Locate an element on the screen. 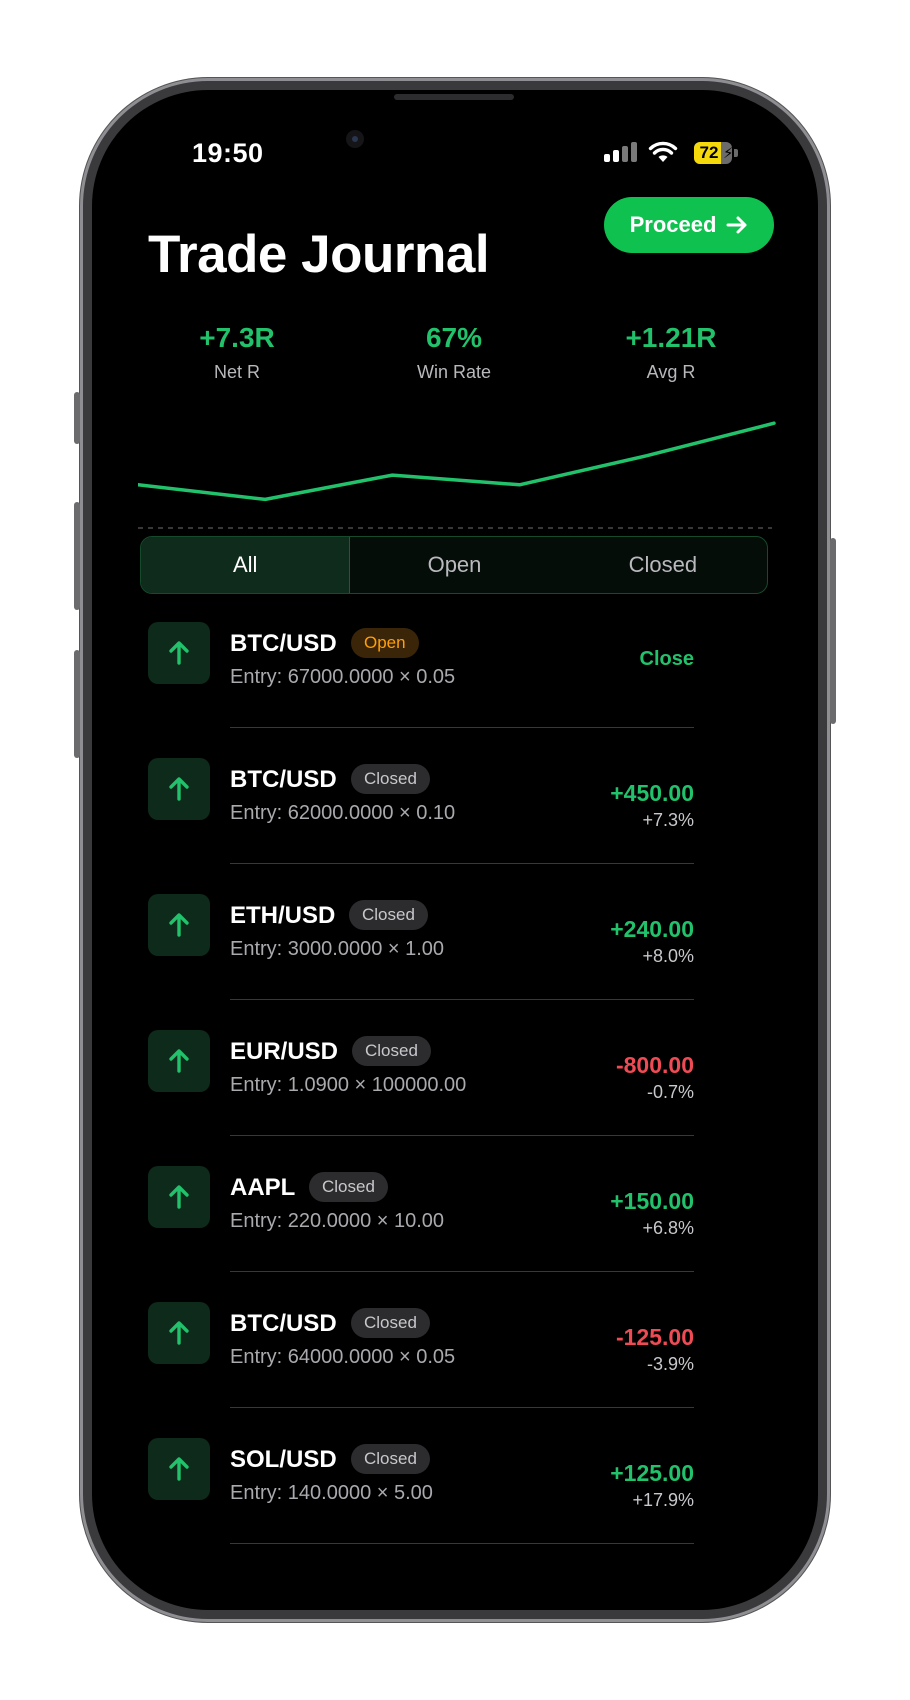 The width and height of the screenshot is (910, 1700). trade-symbol: ETH/USD is located at coordinates (283, 915).